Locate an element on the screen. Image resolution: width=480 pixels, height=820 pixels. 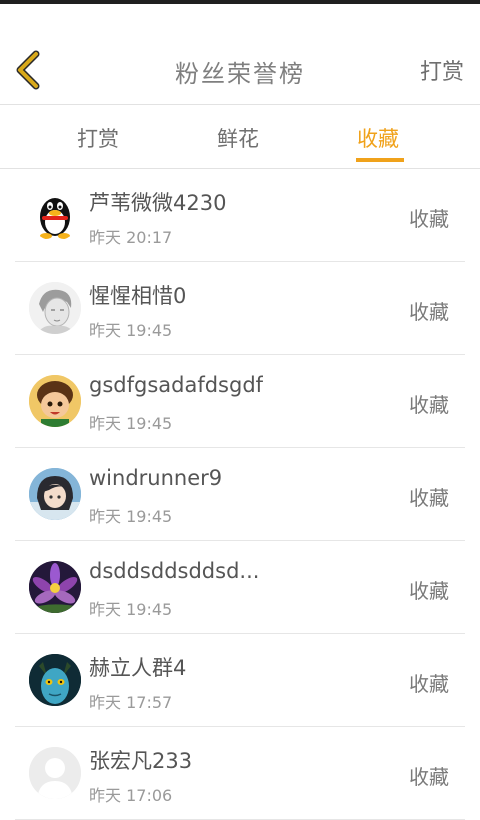
header-bar: 粉丝荣誉榜 打赏 is located at coordinates (240, 54).